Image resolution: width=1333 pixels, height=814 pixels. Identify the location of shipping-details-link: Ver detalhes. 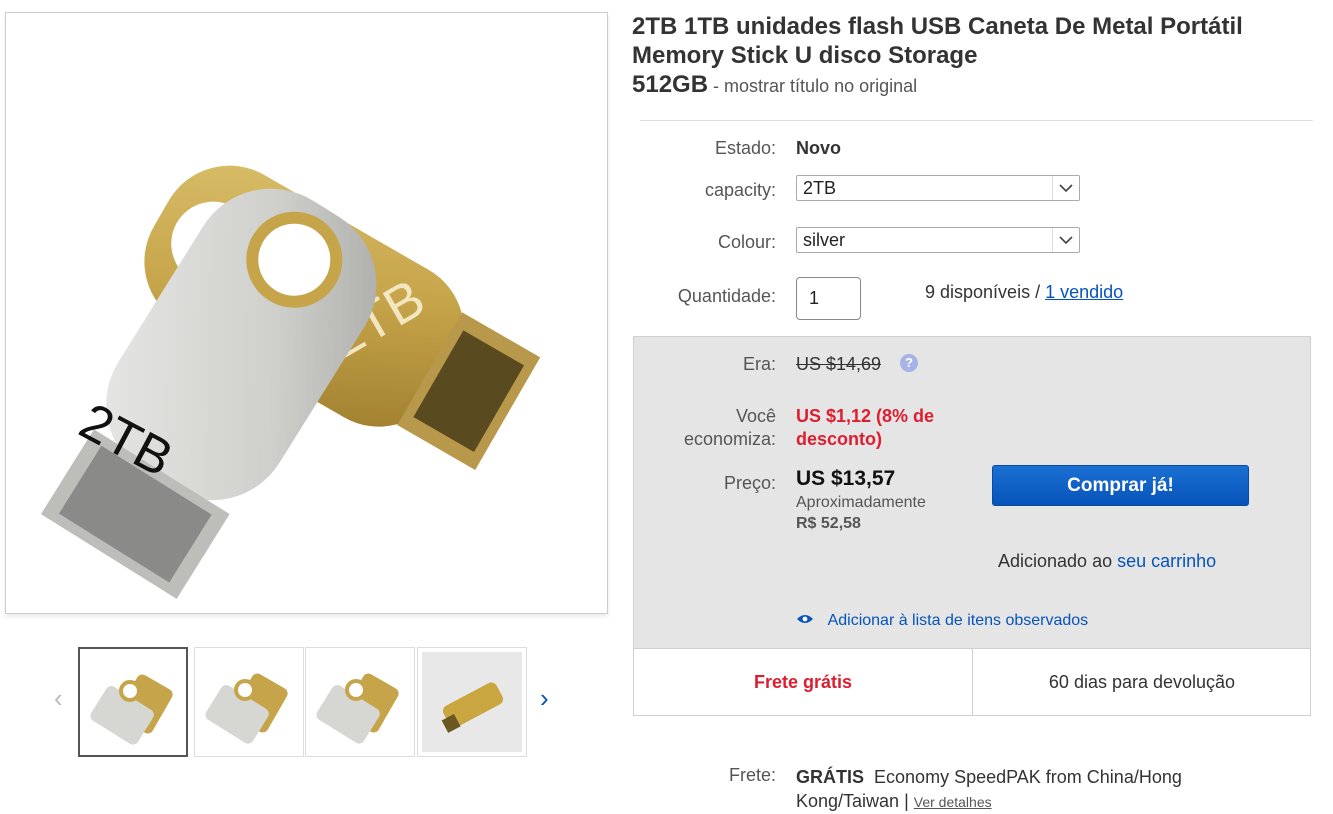
(953, 802).